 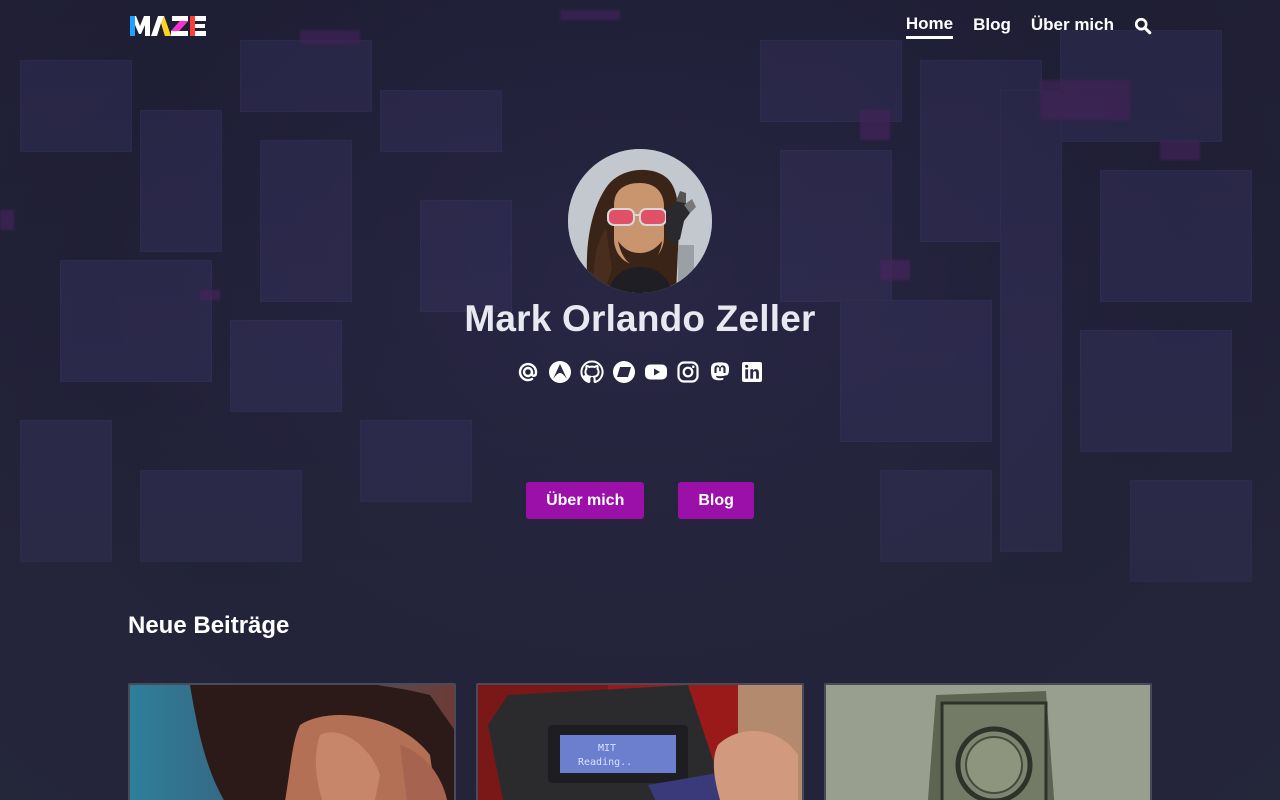 I want to click on nav-home: Home, so click(x=929, y=26).